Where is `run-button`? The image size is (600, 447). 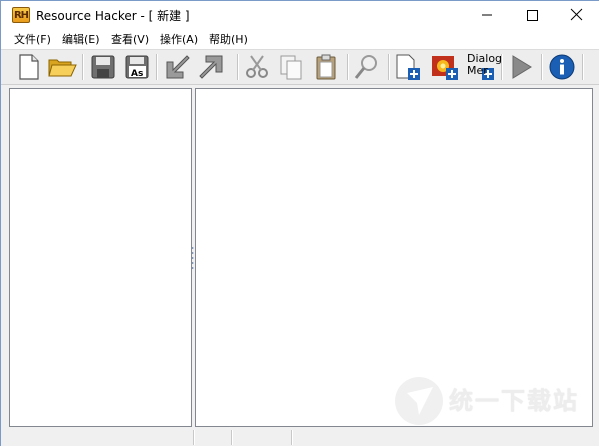 run-button is located at coordinates (521, 67).